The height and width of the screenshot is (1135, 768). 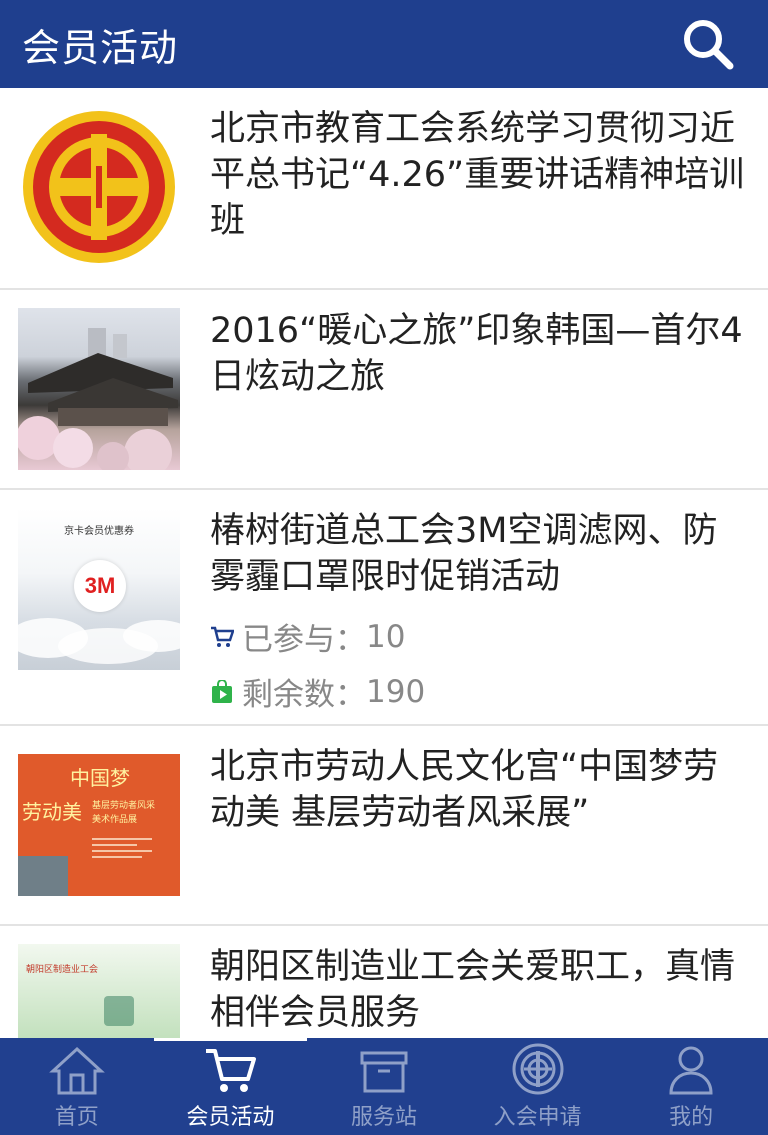 I want to click on tab-label: 首页, so click(x=76, y=1117).